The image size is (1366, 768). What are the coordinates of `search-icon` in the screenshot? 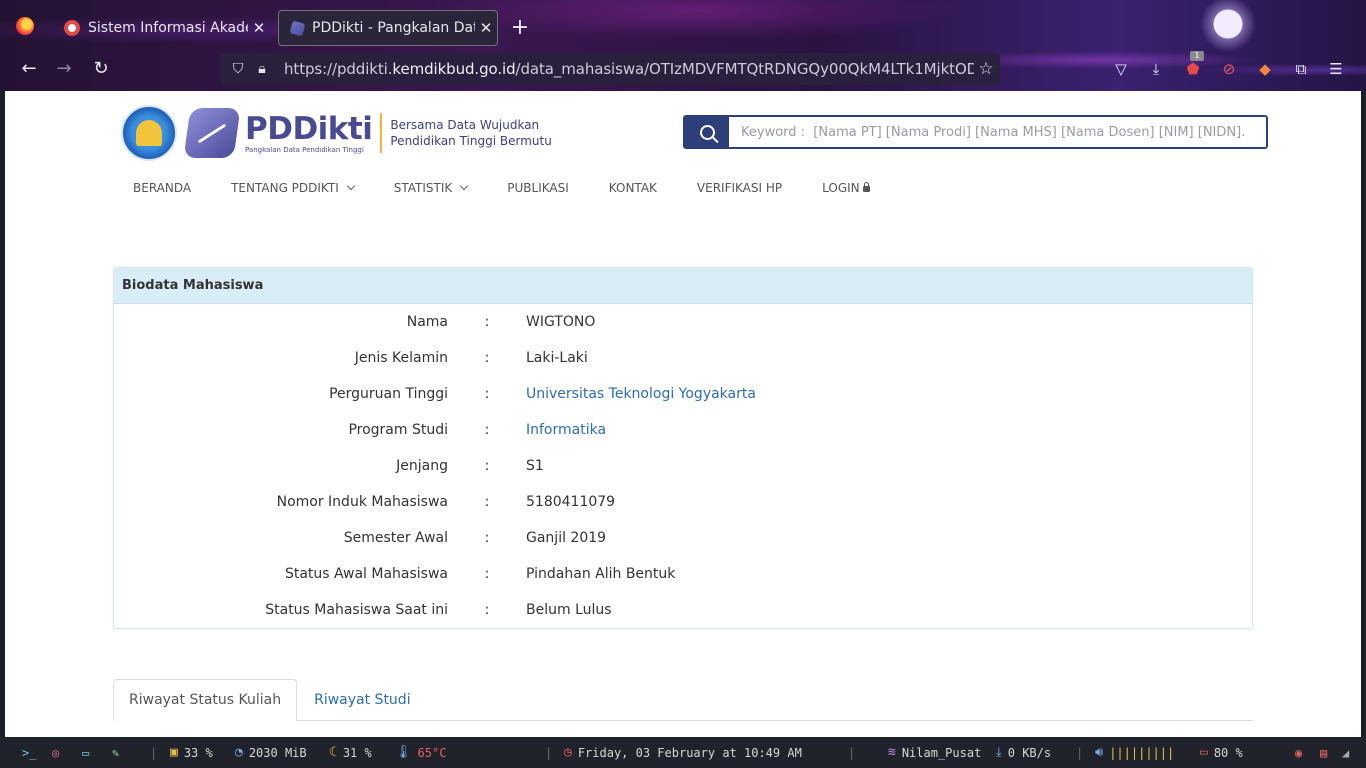 It's located at (707, 132).